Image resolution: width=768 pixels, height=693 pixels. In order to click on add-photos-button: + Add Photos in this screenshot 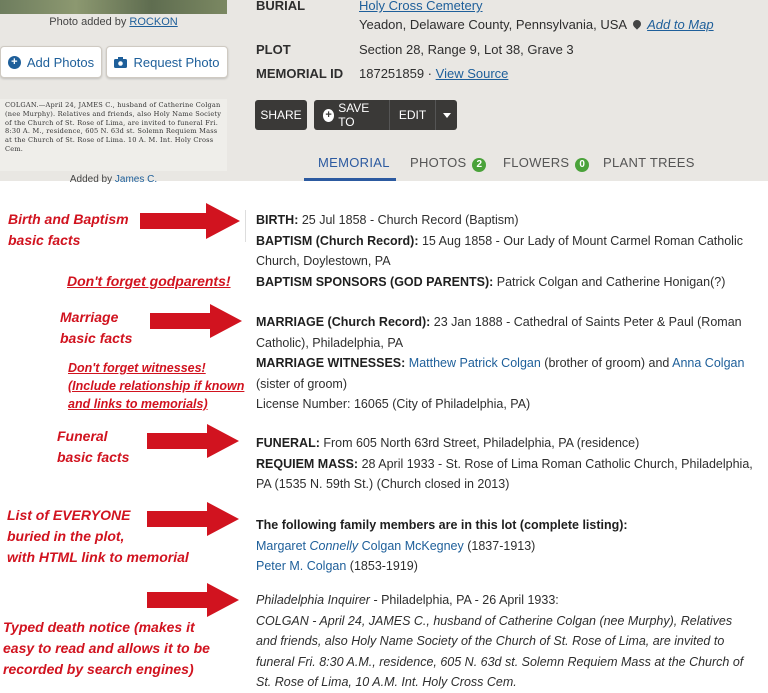, I will do `click(51, 62)`.